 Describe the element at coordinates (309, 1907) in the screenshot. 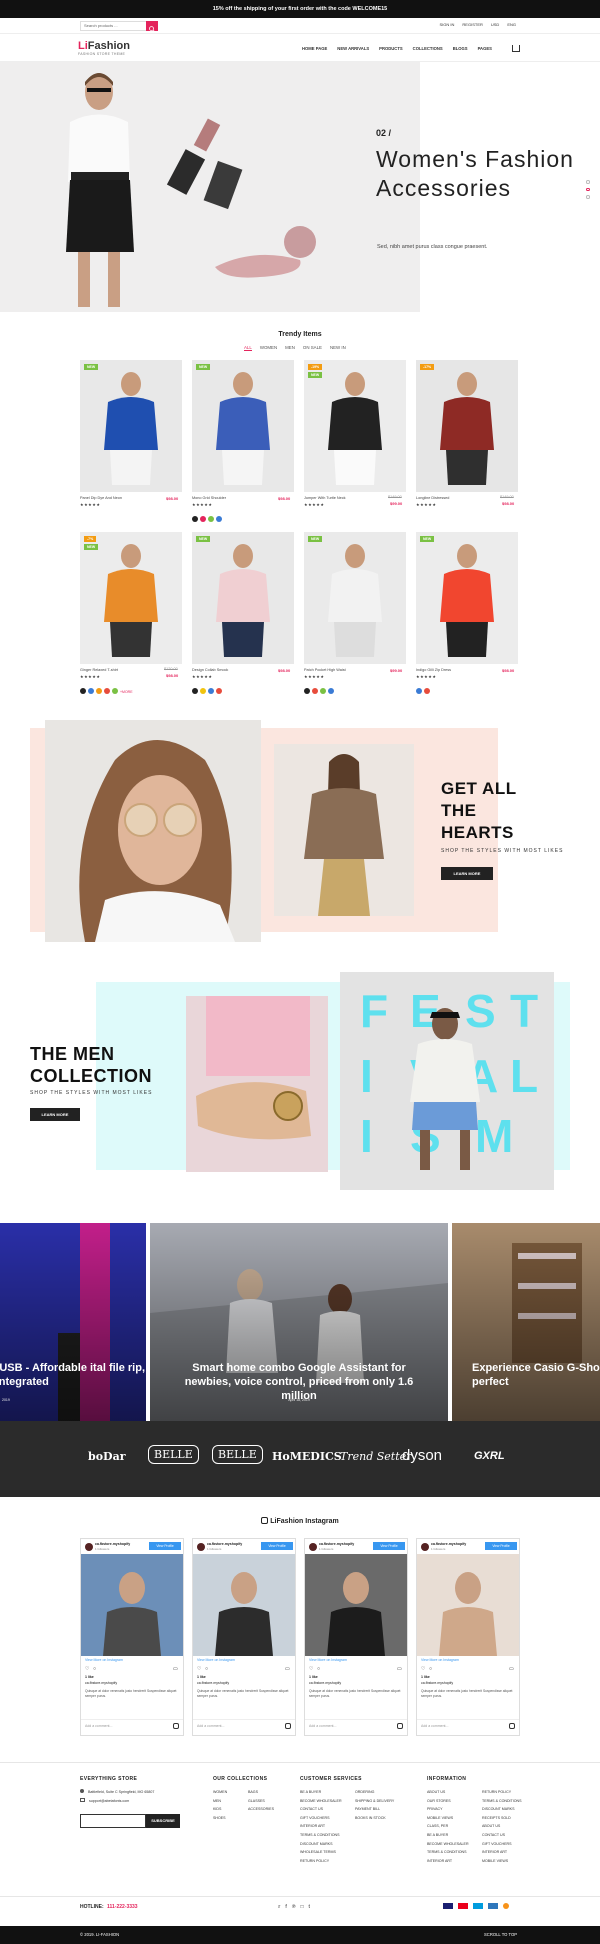

I see `tumblr-icon: t` at that location.